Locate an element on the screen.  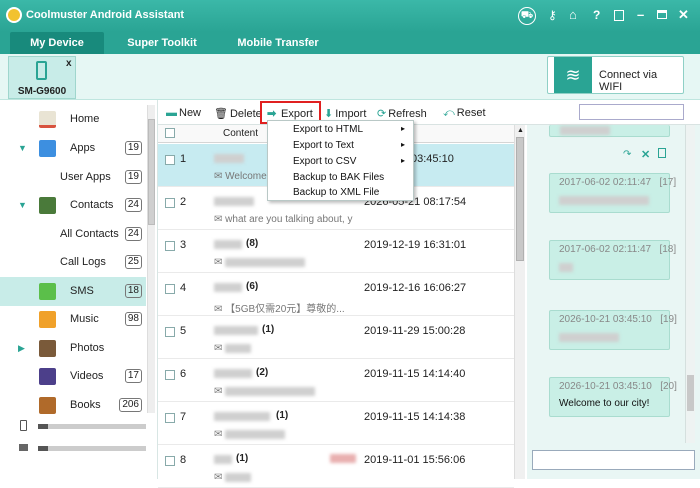
minimize-icon: – is located at coordinates (640, 14).